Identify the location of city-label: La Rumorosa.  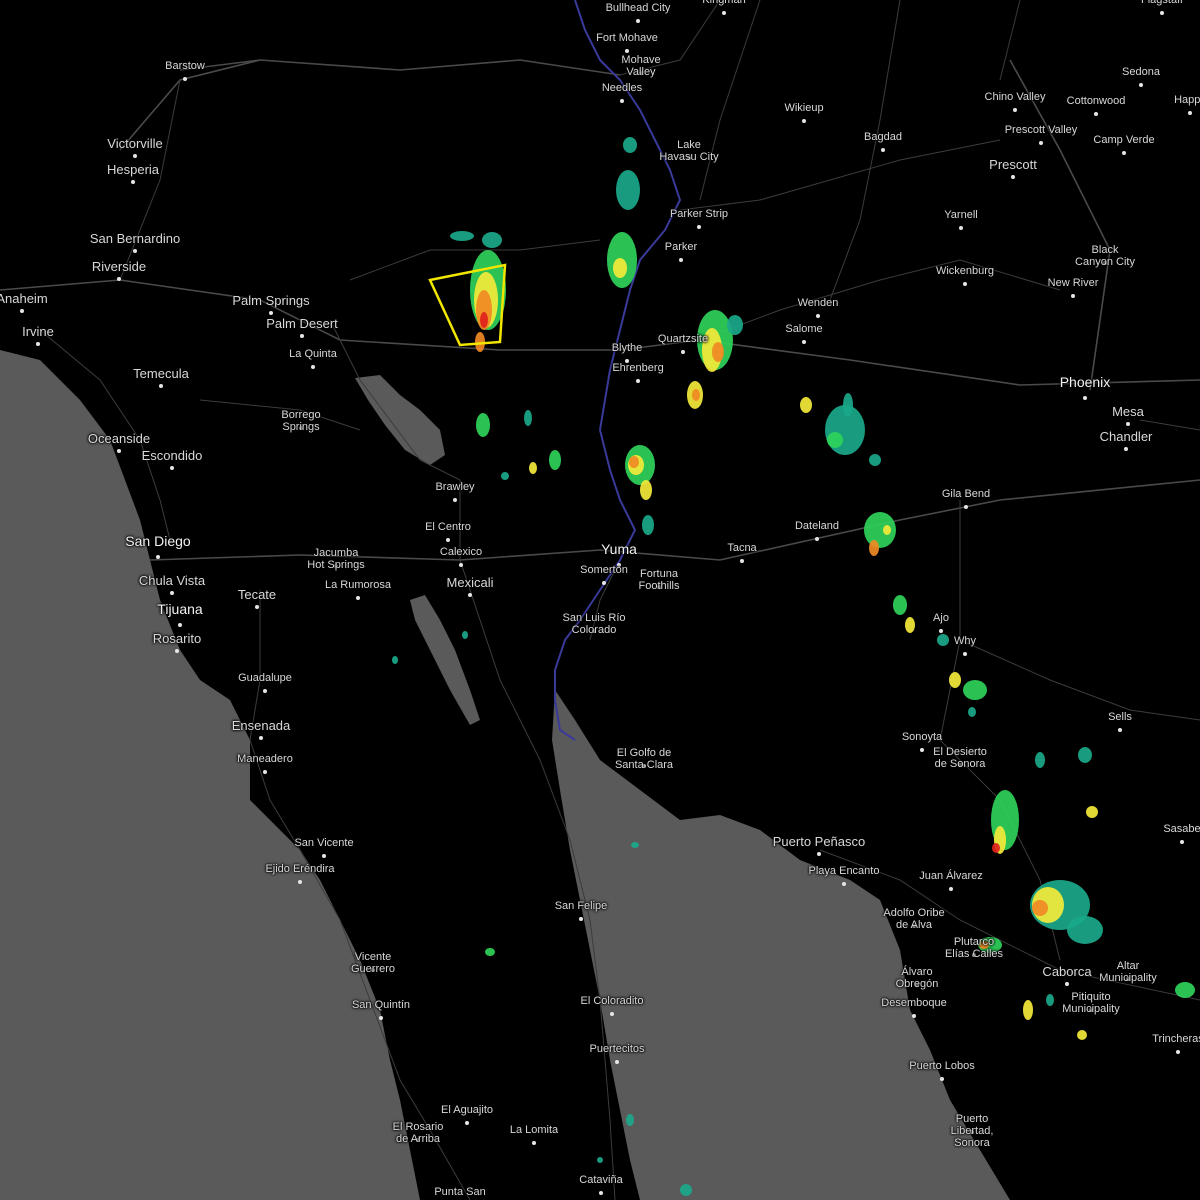
(358, 585).